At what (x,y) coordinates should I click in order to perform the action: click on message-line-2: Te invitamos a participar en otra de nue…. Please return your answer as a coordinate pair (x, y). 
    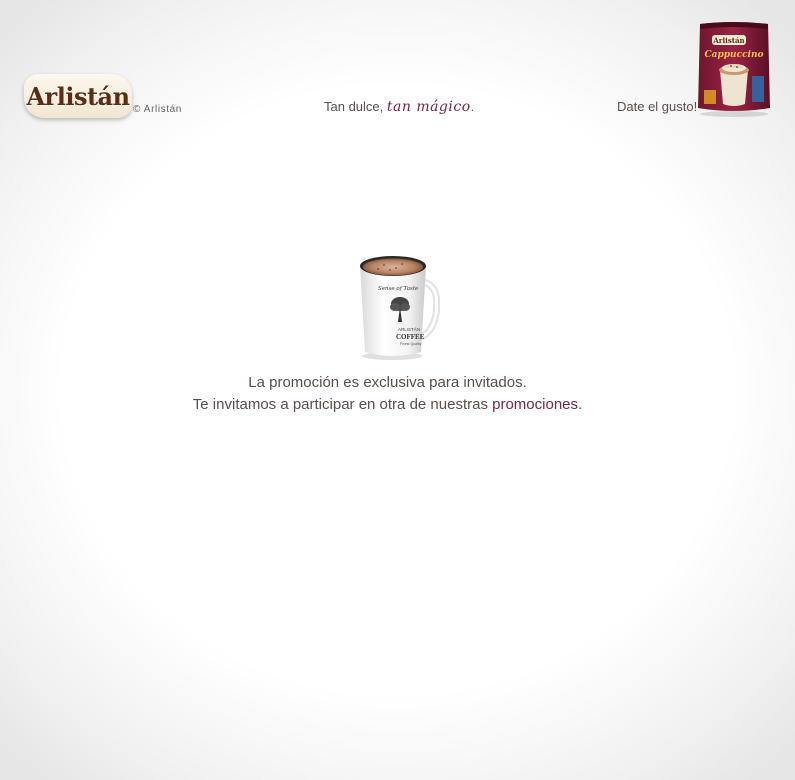
    Looking at the image, I should click on (387, 405).